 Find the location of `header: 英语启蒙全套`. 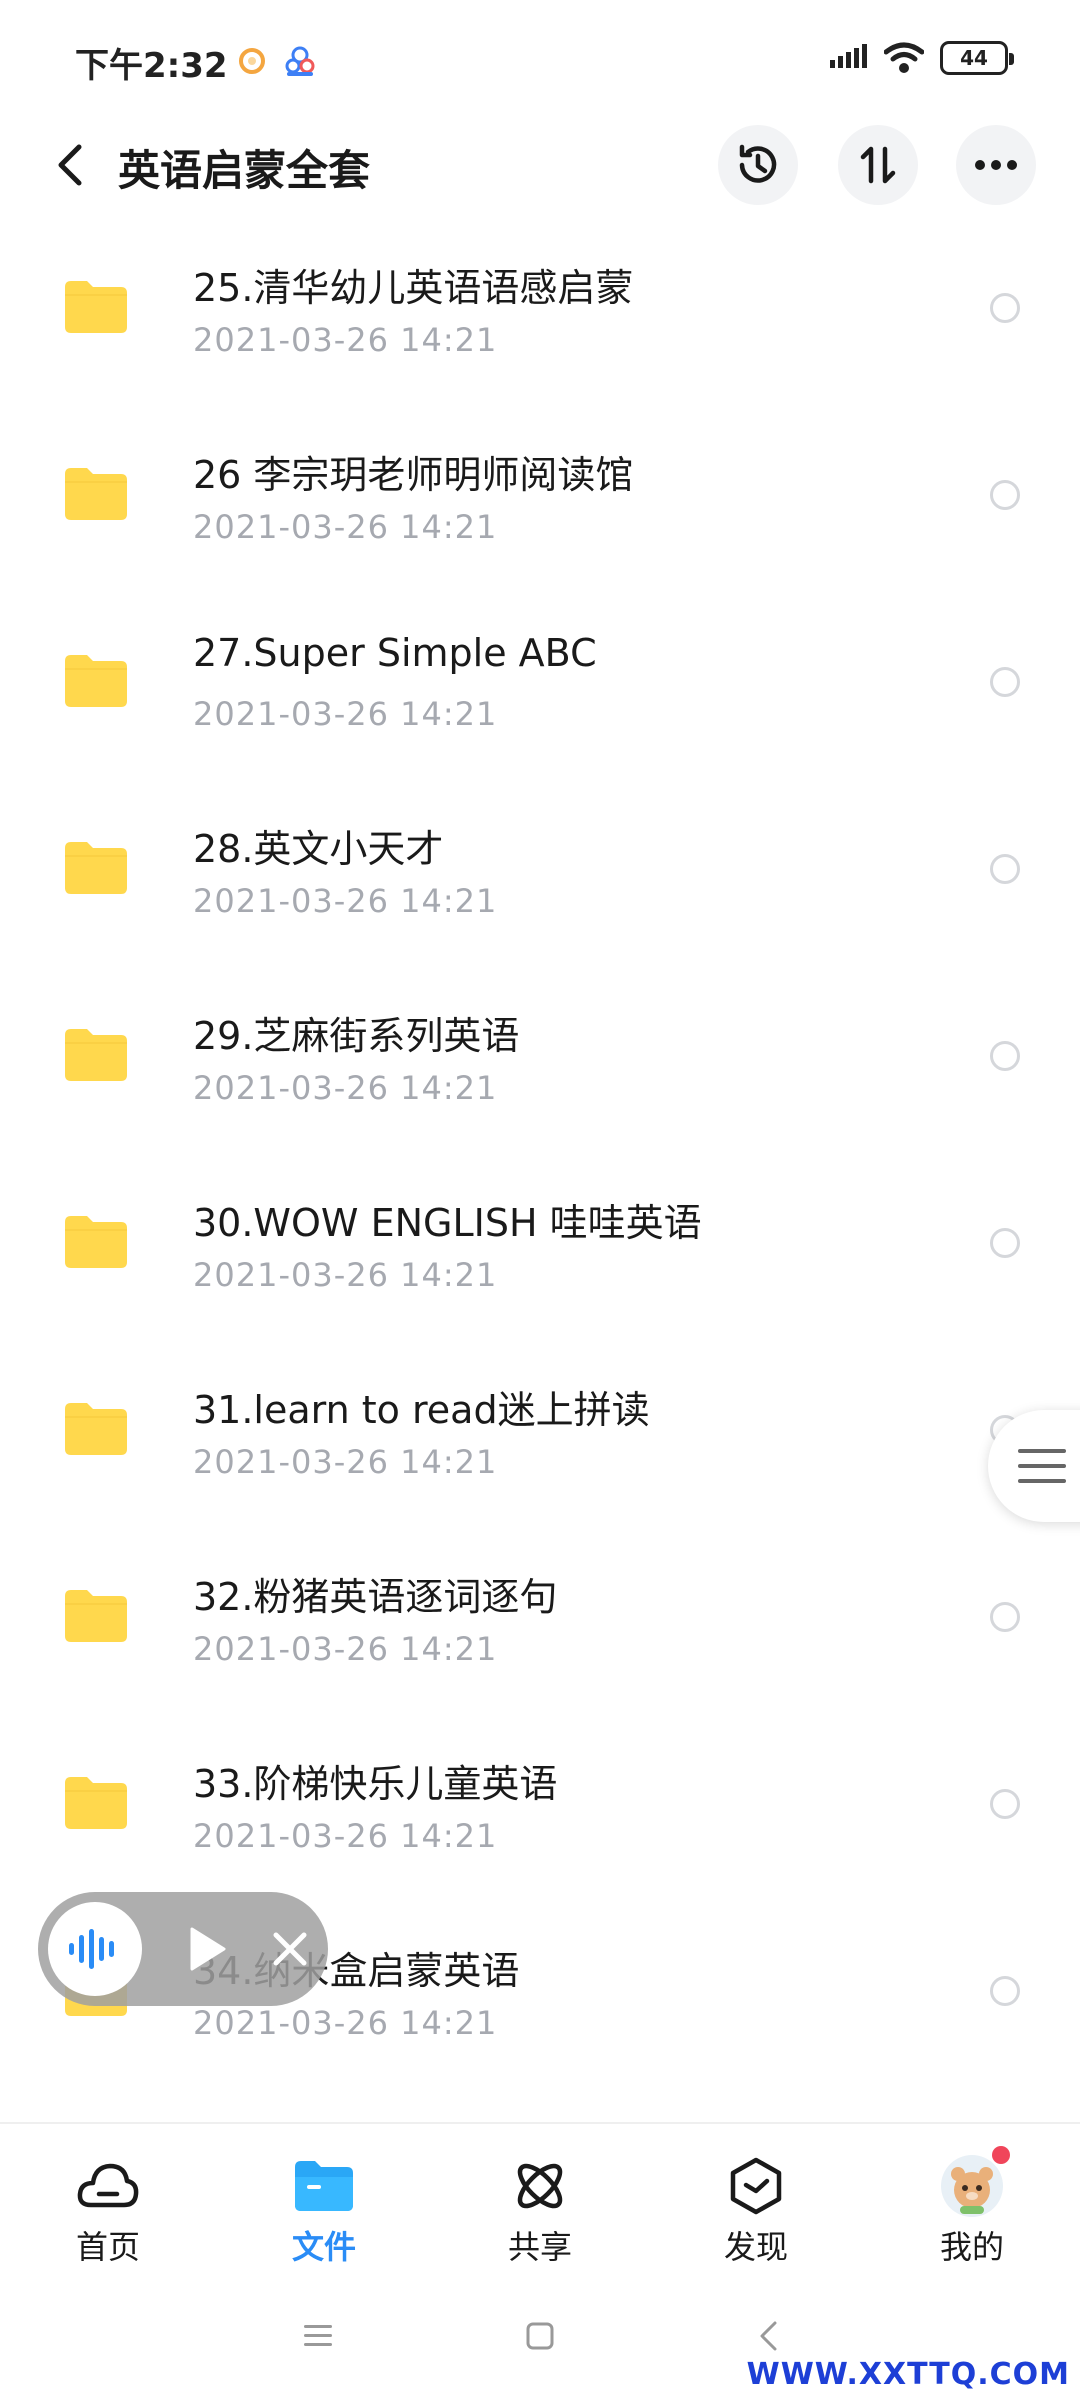

header: 英语启蒙全套 is located at coordinates (540, 165).